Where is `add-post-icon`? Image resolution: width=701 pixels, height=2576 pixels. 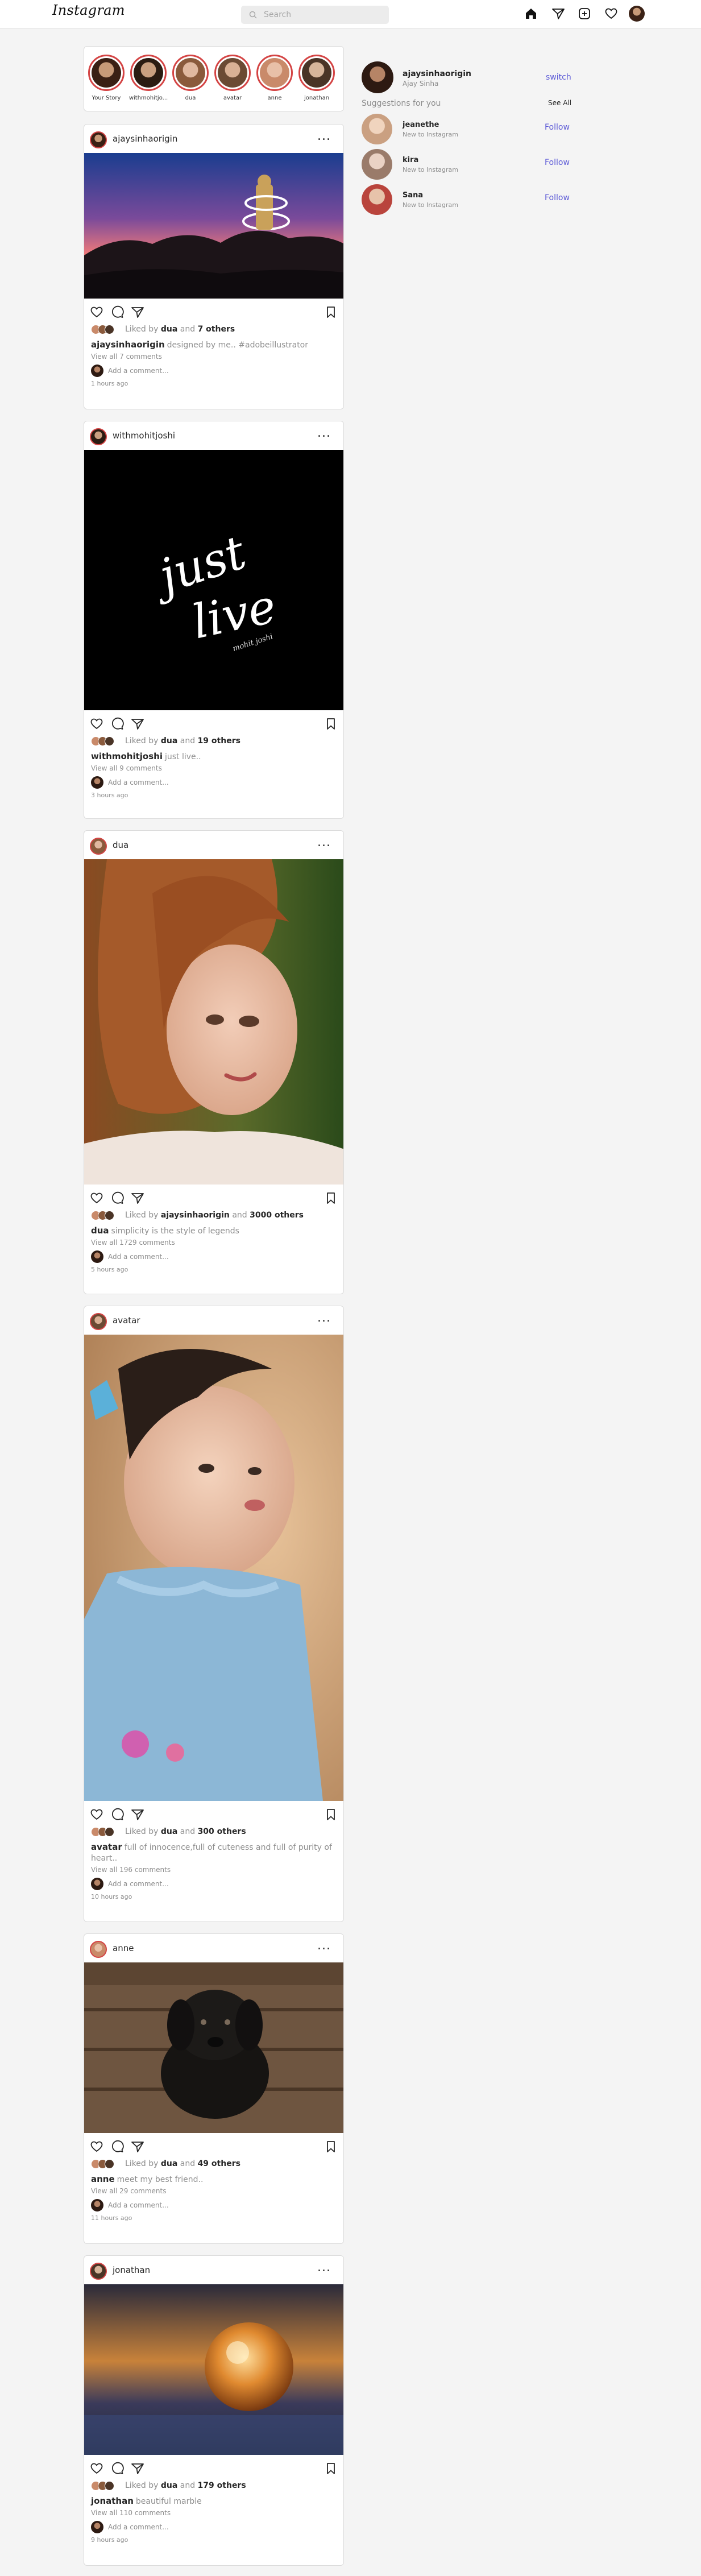 add-post-icon is located at coordinates (584, 13).